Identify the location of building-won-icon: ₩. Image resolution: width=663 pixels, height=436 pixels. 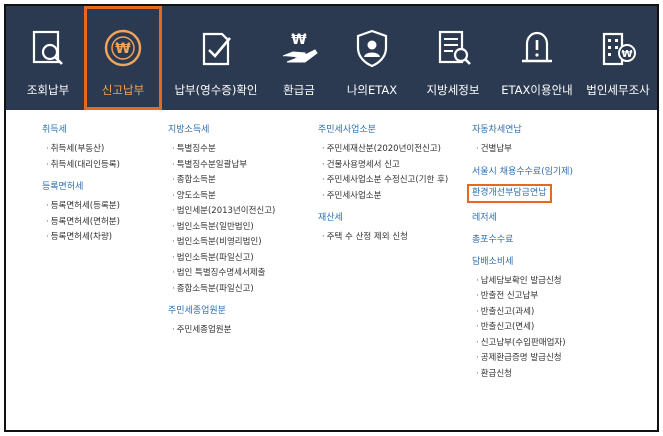
(619, 49).